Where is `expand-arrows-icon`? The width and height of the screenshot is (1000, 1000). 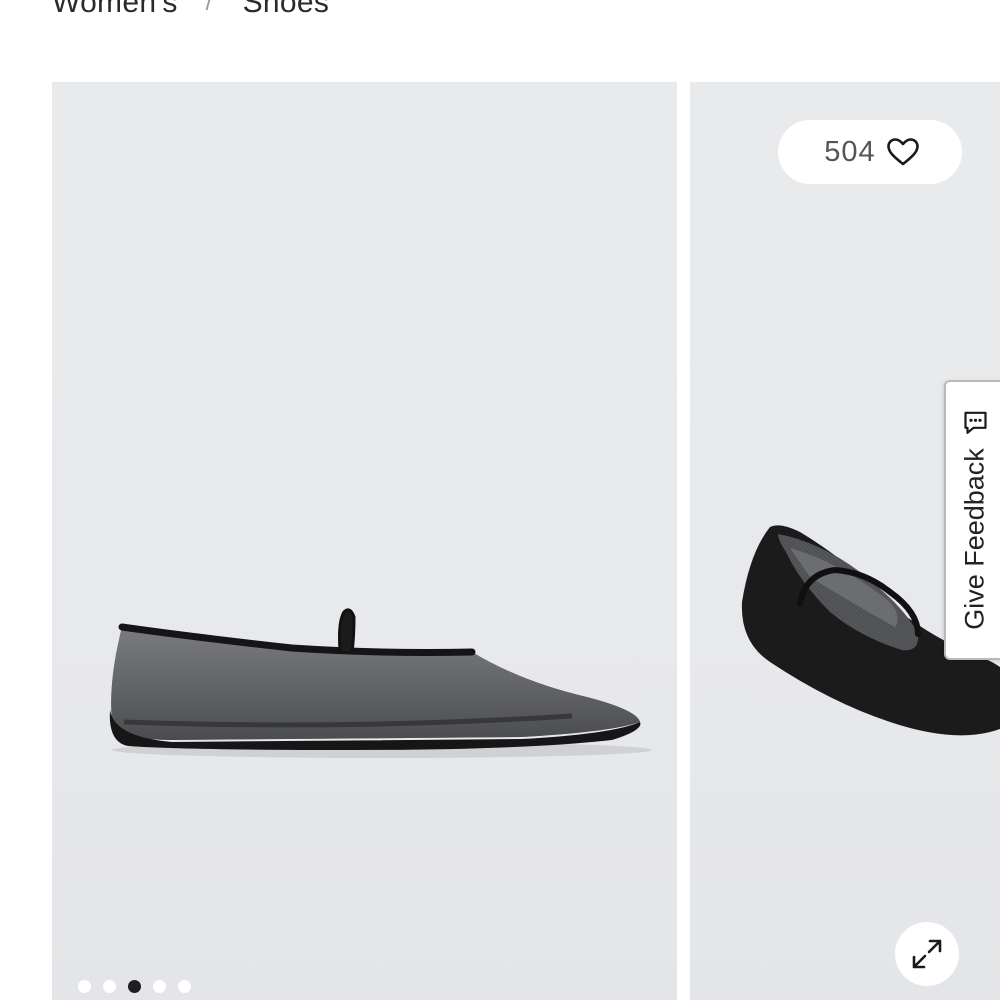
expand-arrows-icon is located at coordinates (927, 954).